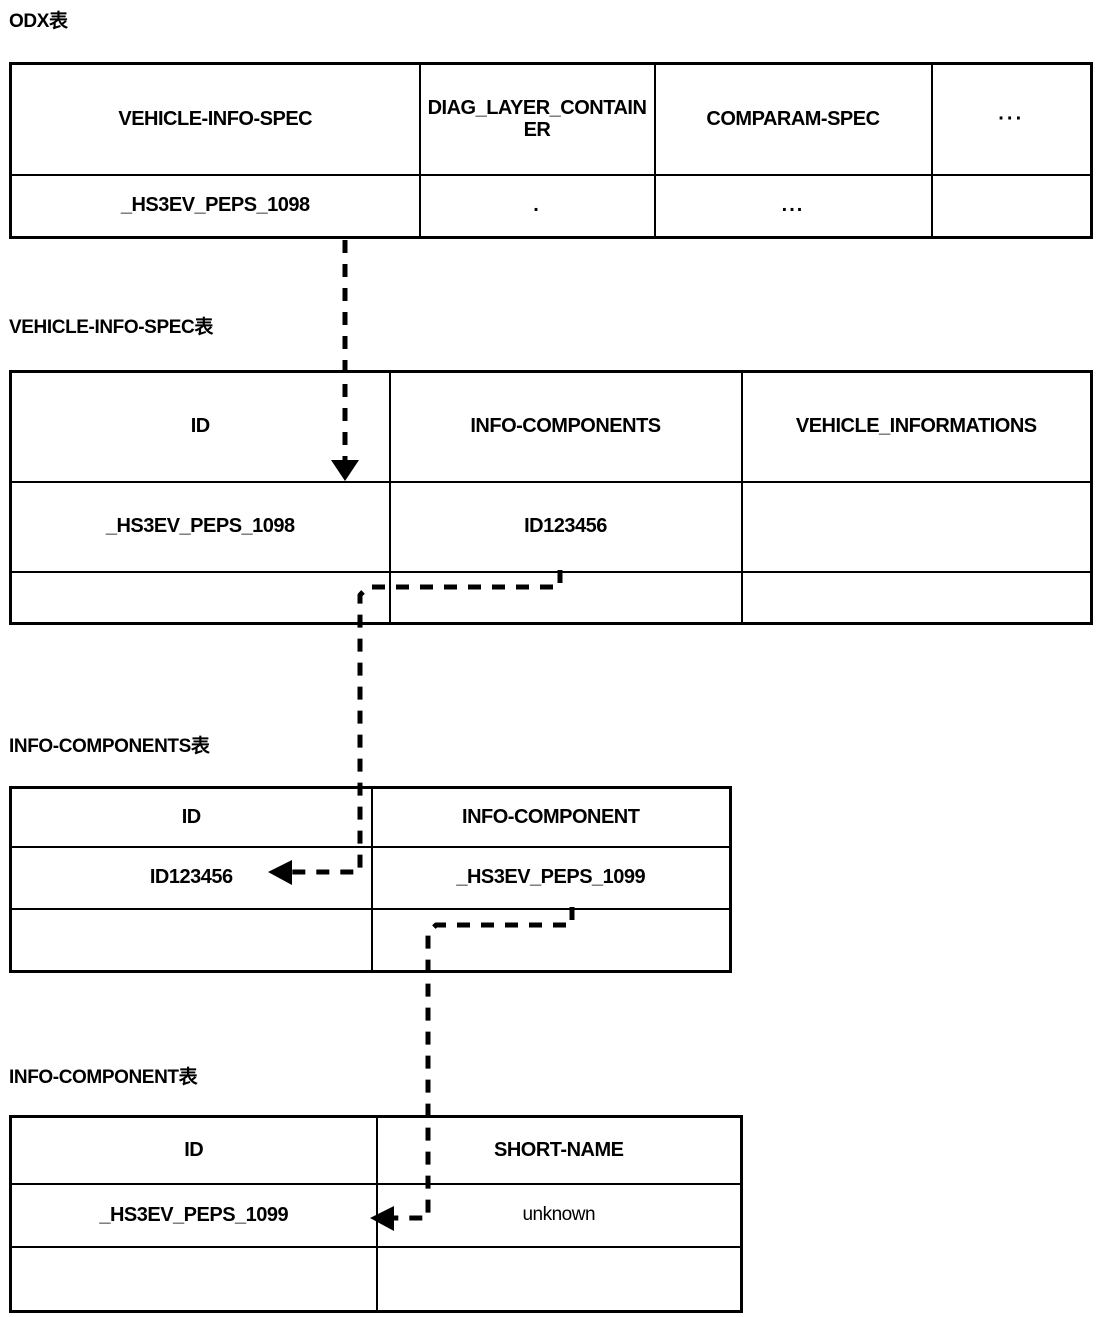  Describe the element at coordinates (109, 746) in the screenshot. I see `caption-info-components-table: INFO-COMPONENTS表` at that location.